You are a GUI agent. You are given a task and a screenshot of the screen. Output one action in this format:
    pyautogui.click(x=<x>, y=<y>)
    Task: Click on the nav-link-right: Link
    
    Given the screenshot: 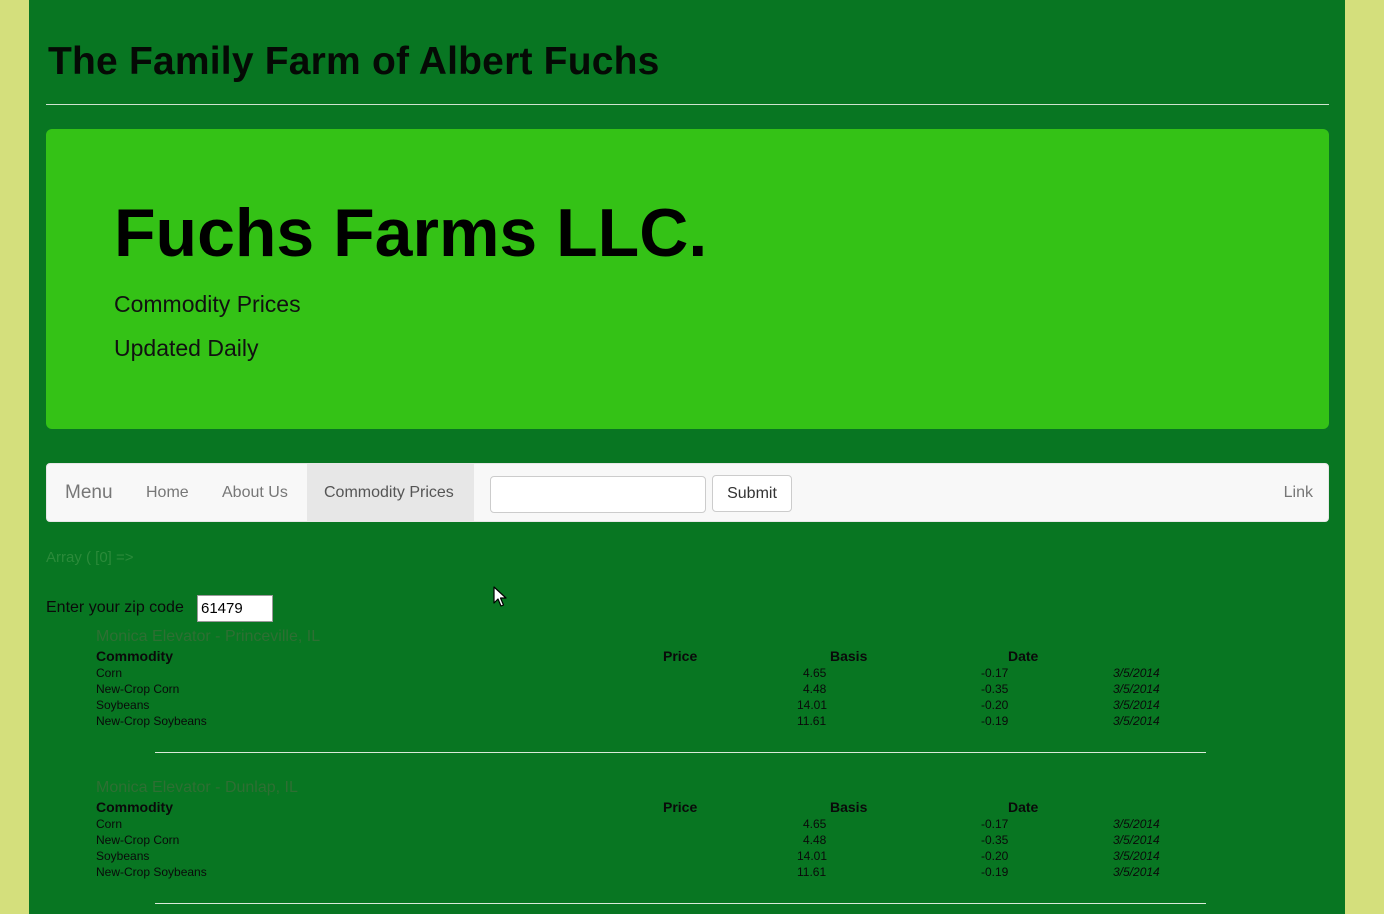 What is the action you would take?
    pyautogui.click(x=1298, y=493)
    